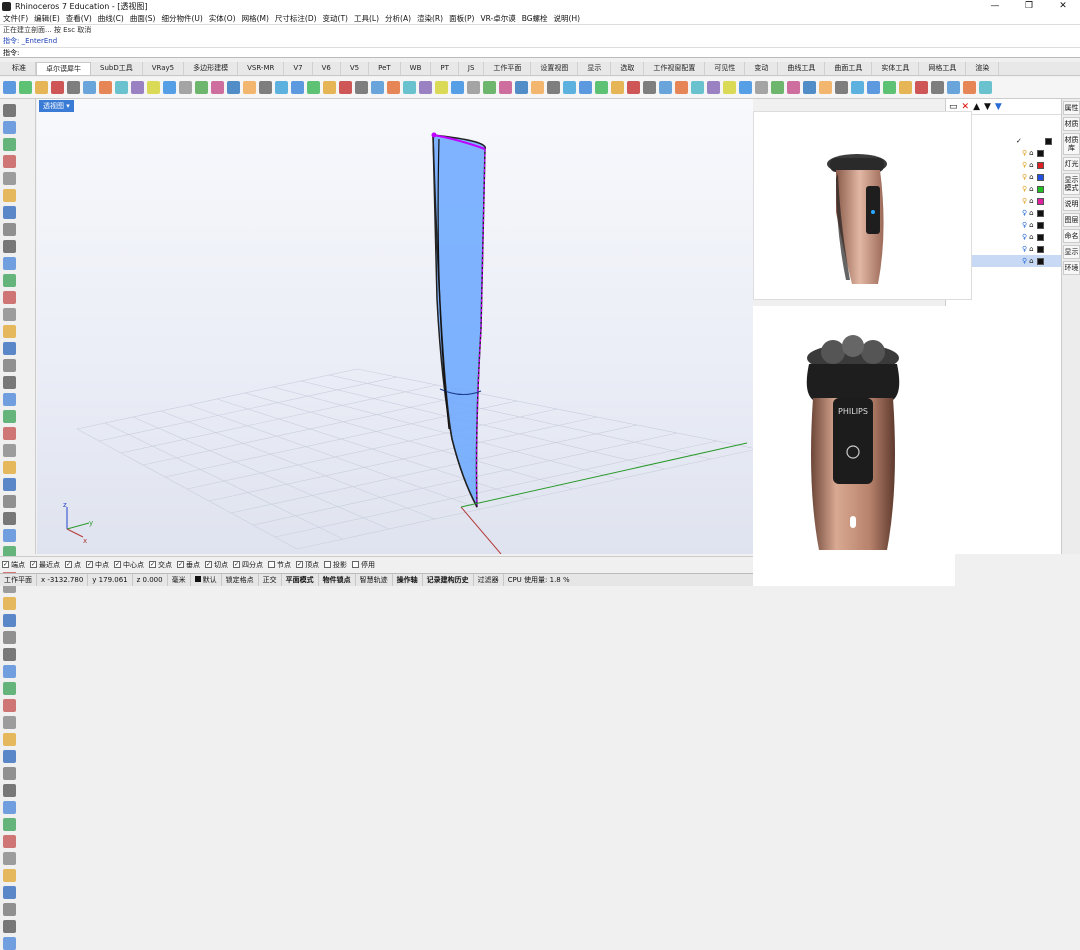 The width and height of the screenshot is (1080, 950). What do you see at coordinates (535, 18) in the screenshot?
I see `menu-item: BG螺栓` at bounding box center [535, 18].